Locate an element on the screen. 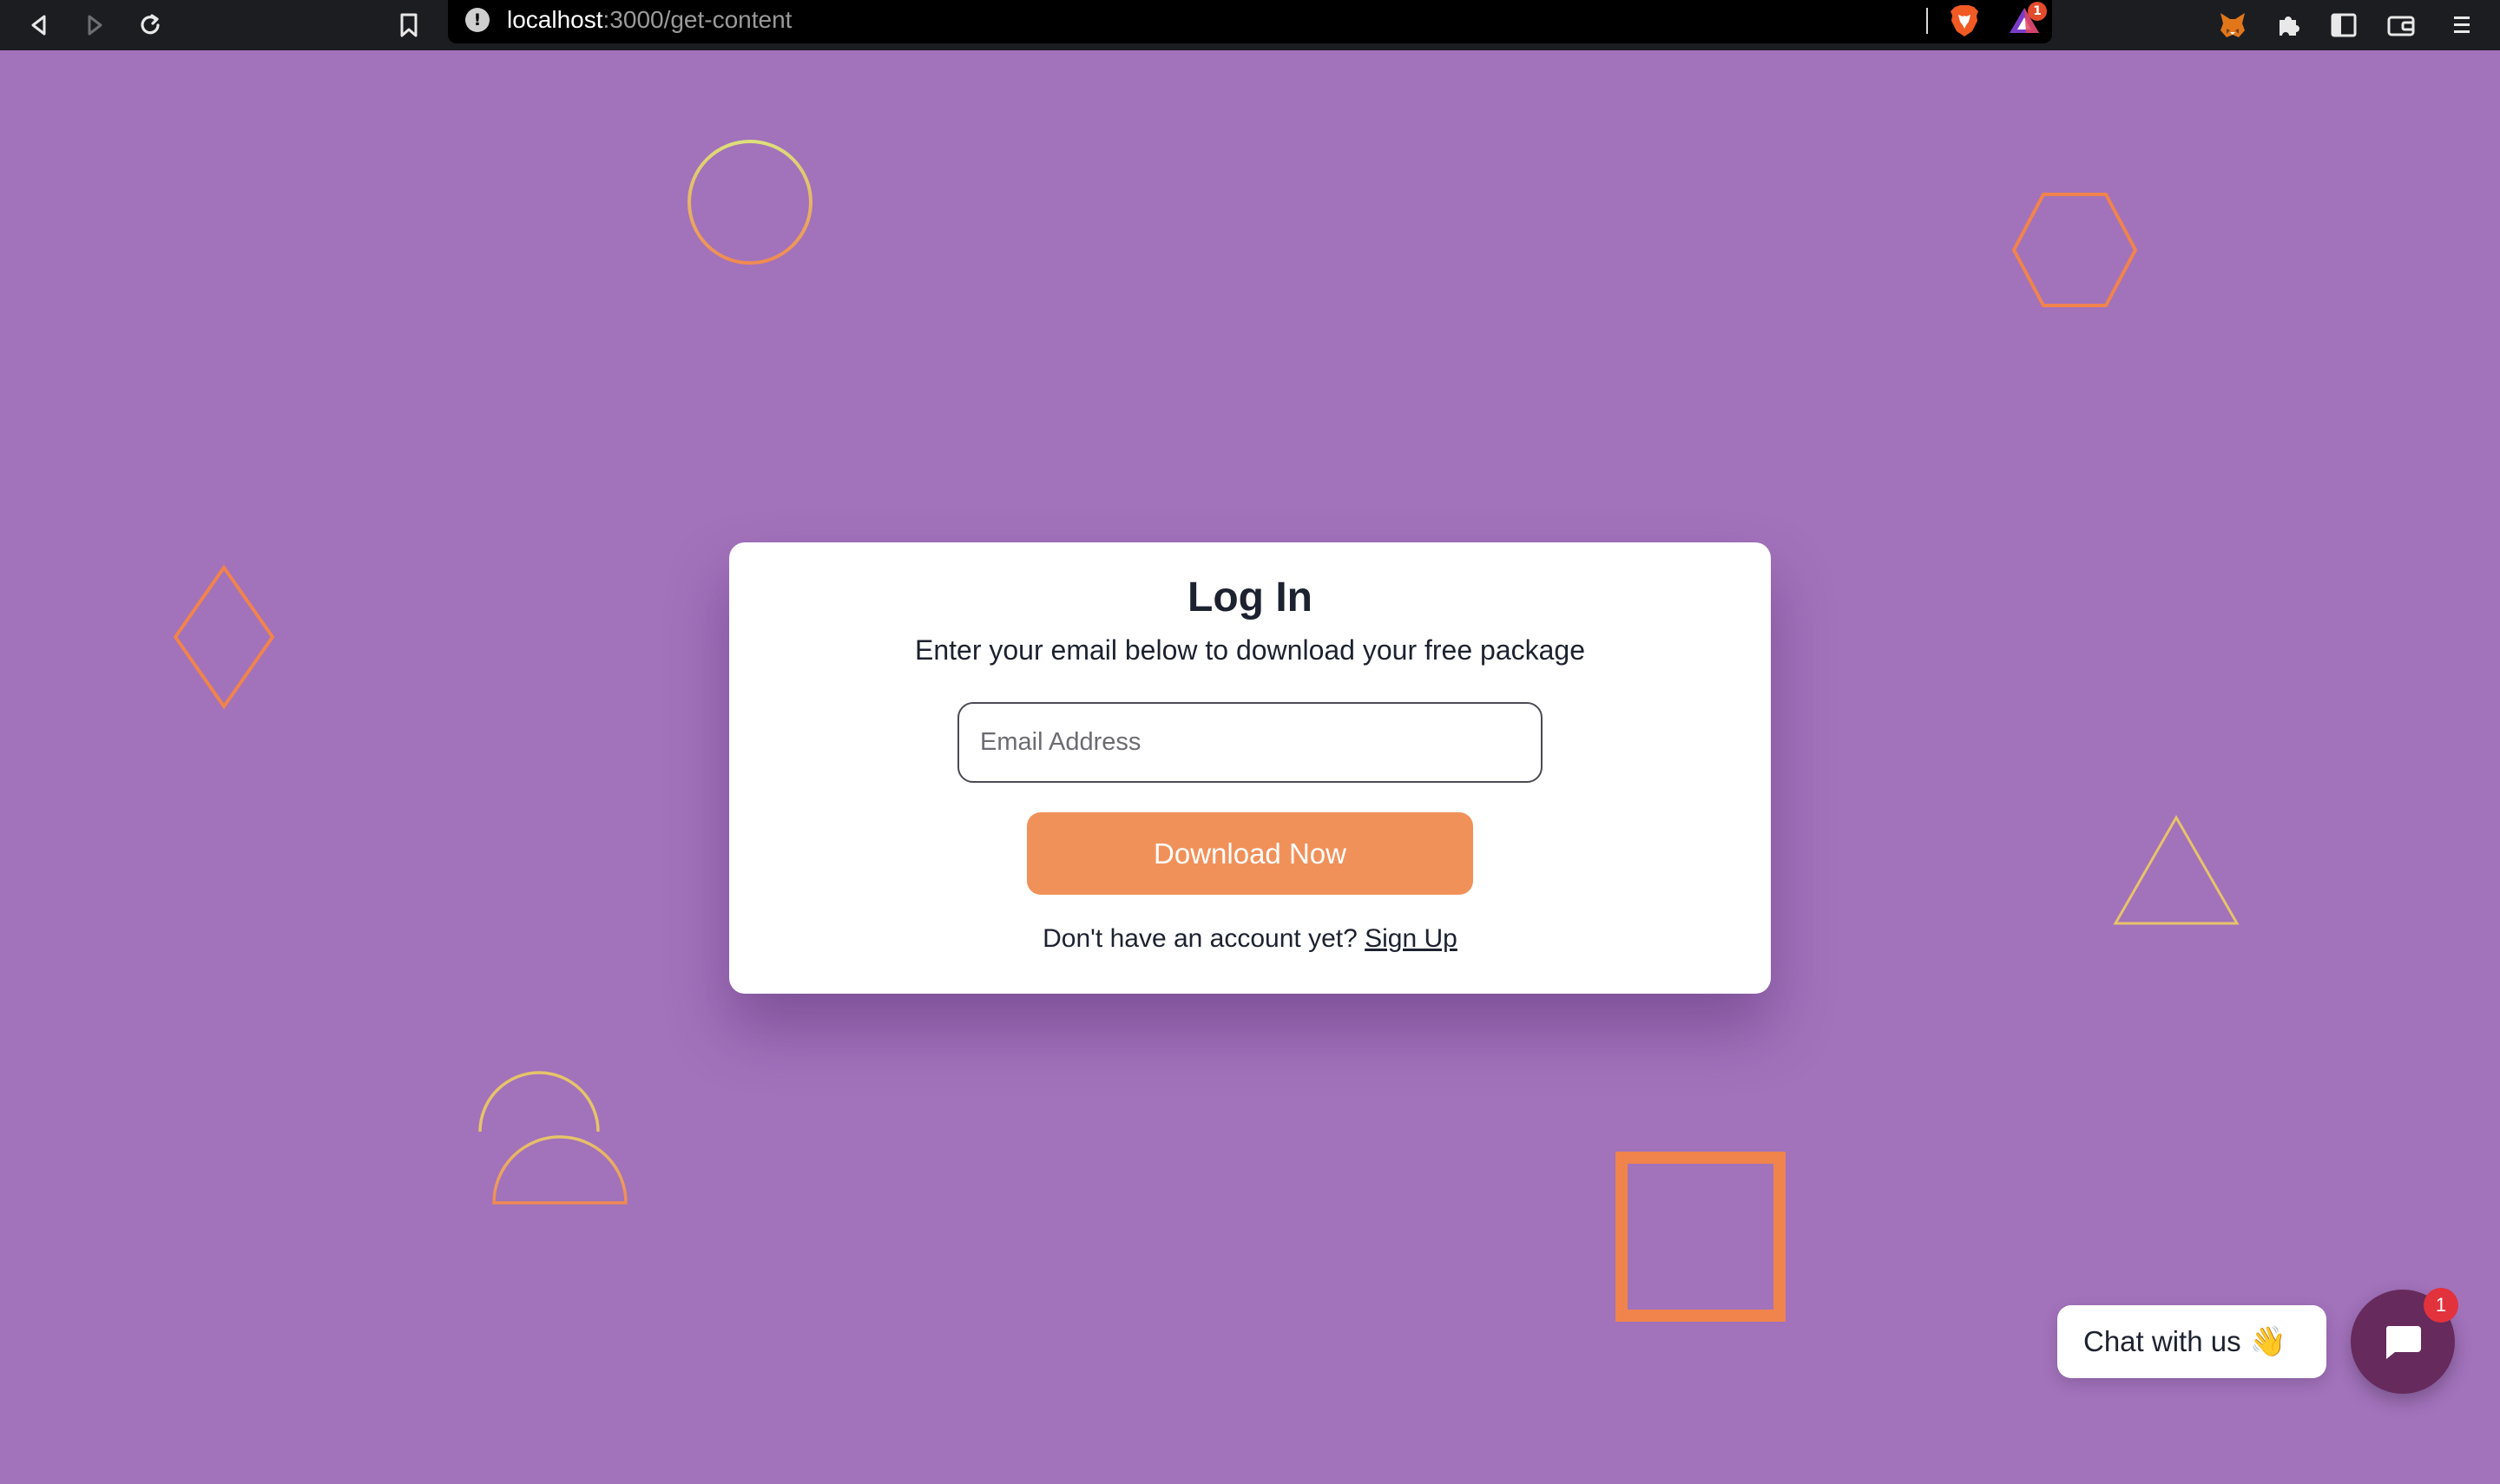 This screenshot has height=1484, width=2500. url-divider is located at coordinates (1927, 21).